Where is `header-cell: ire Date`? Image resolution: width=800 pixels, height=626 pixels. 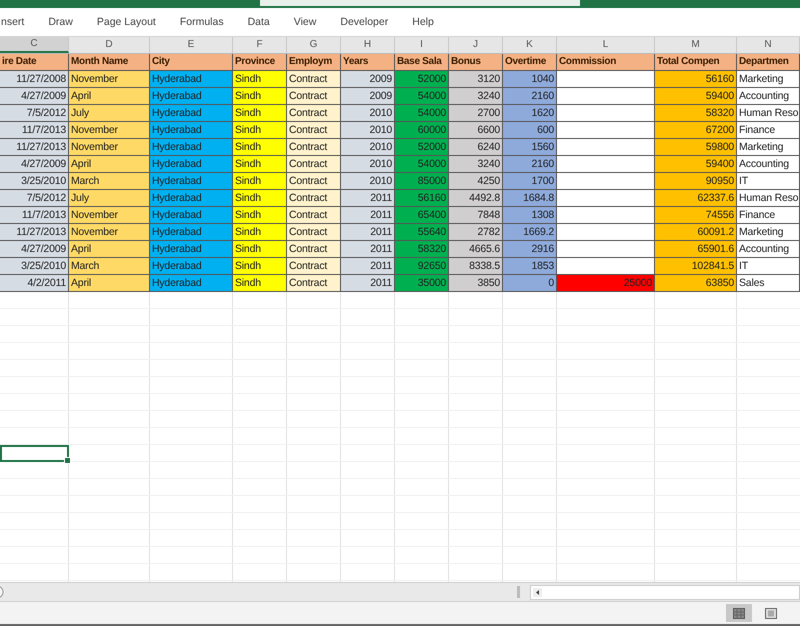
header-cell: ire Date is located at coordinates (34, 62).